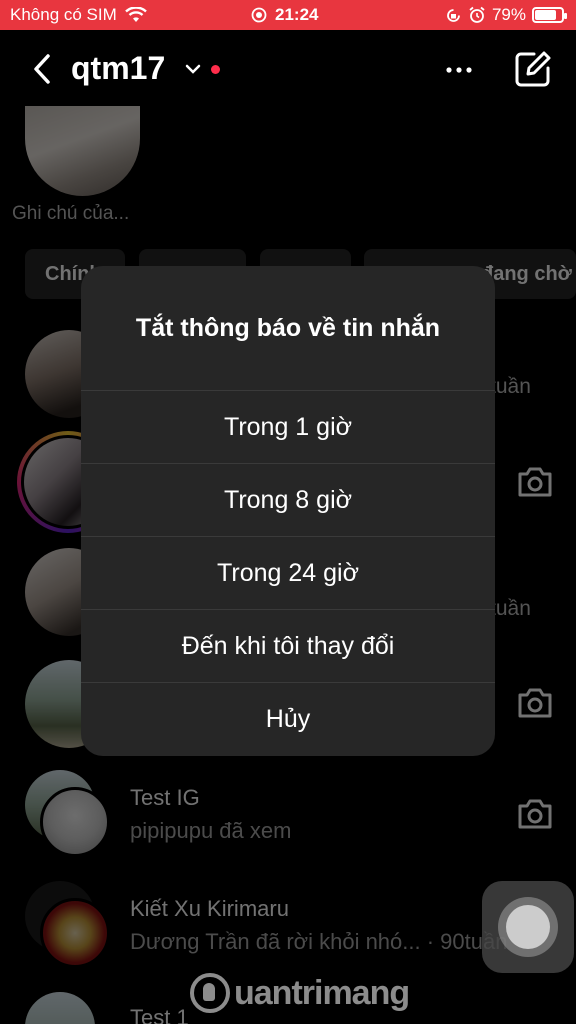 This screenshot has height=1024, width=576. I want to click on lightbulb-logo-icon, so click(210, 993).